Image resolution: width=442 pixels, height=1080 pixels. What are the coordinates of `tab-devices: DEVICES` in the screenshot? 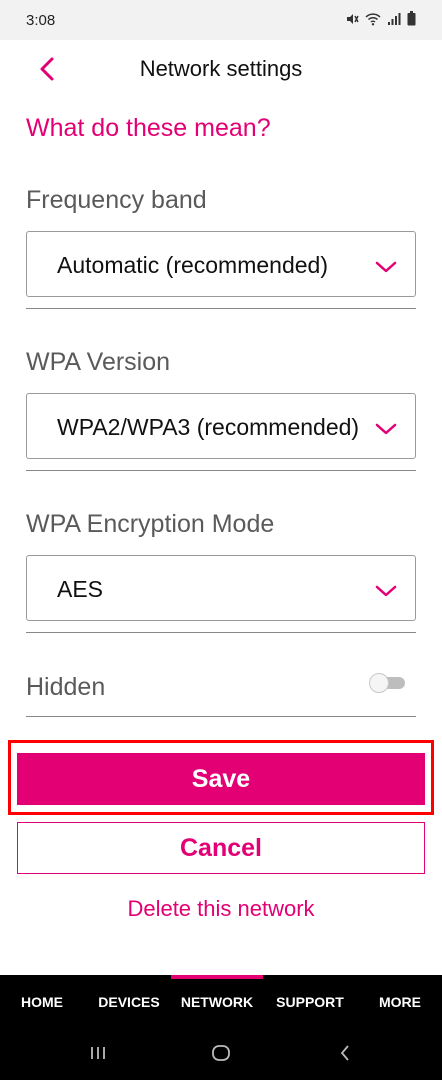 It's located at (129, 1002).